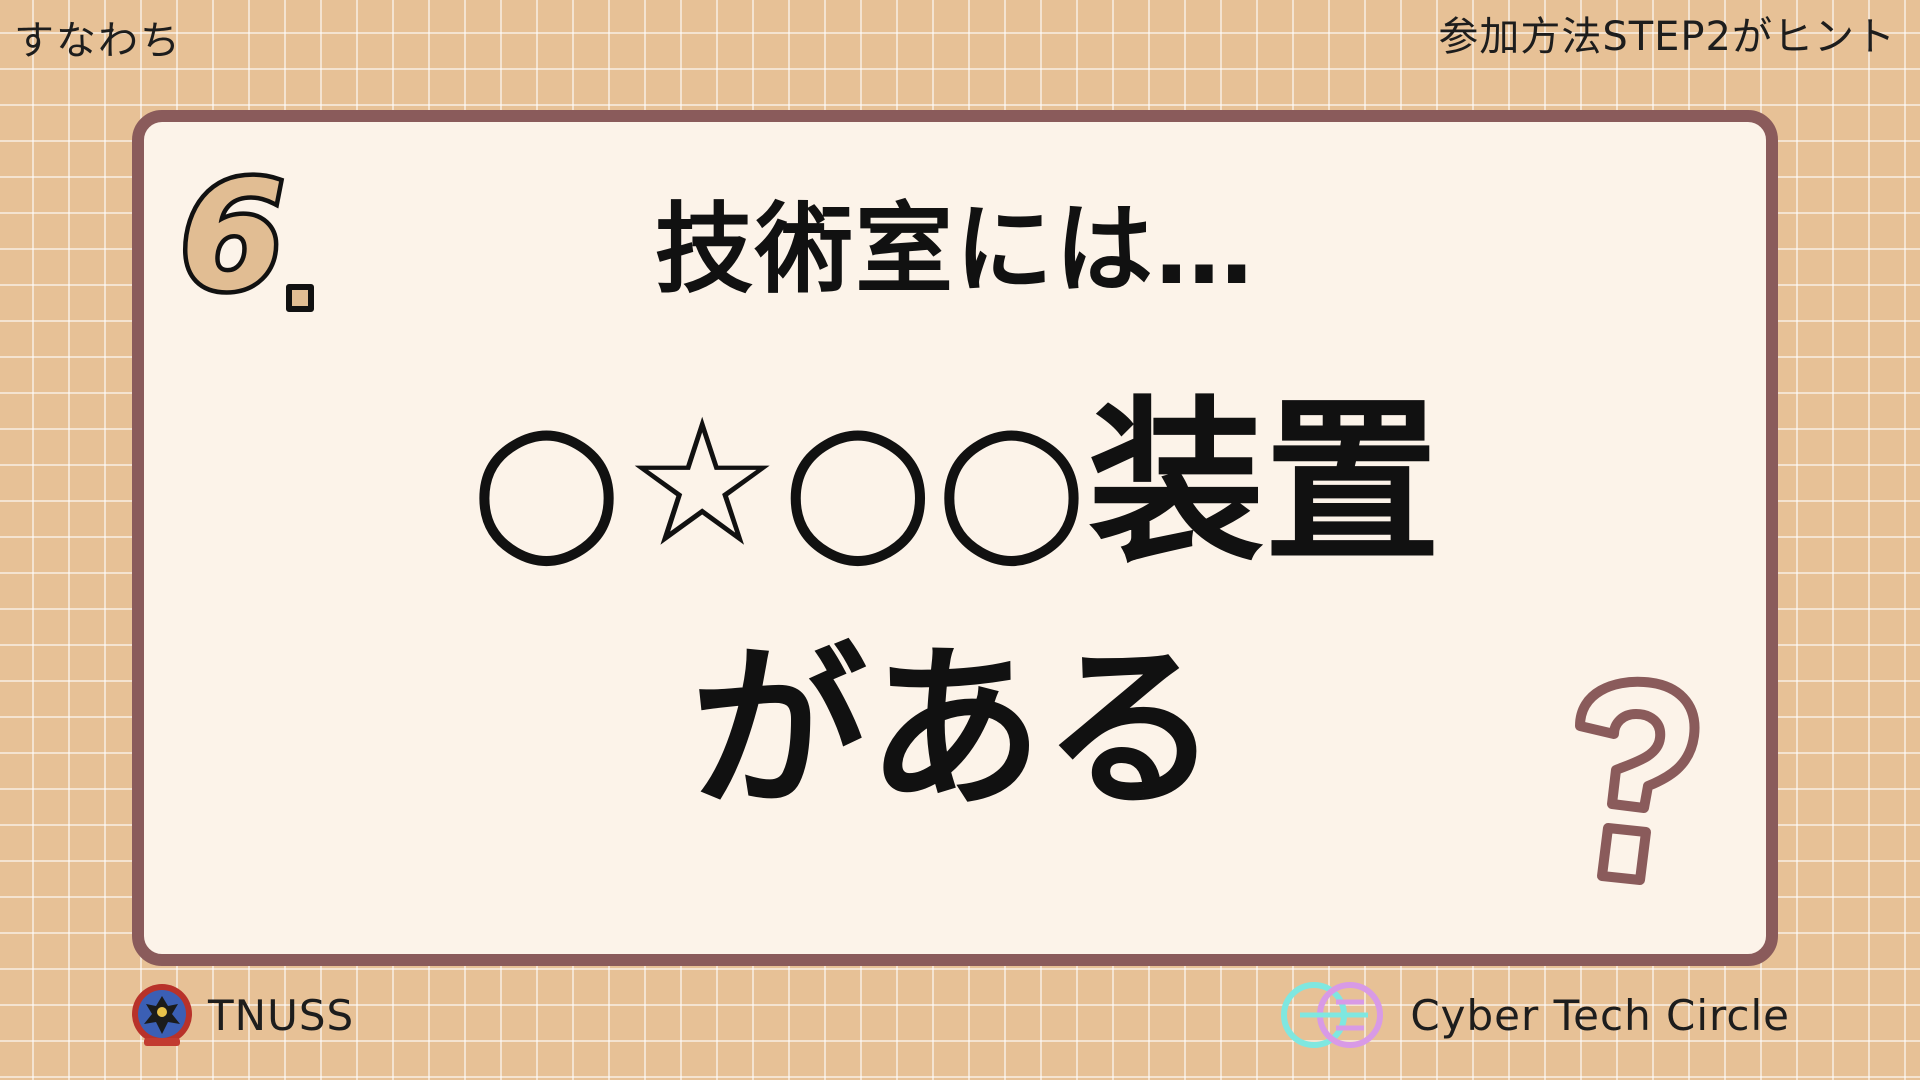 This screenshot has height=1080, width=1920. Describe the element at coordinates (162, 1015) in the screenshot. I see `eagle-crest-icon` at that location.